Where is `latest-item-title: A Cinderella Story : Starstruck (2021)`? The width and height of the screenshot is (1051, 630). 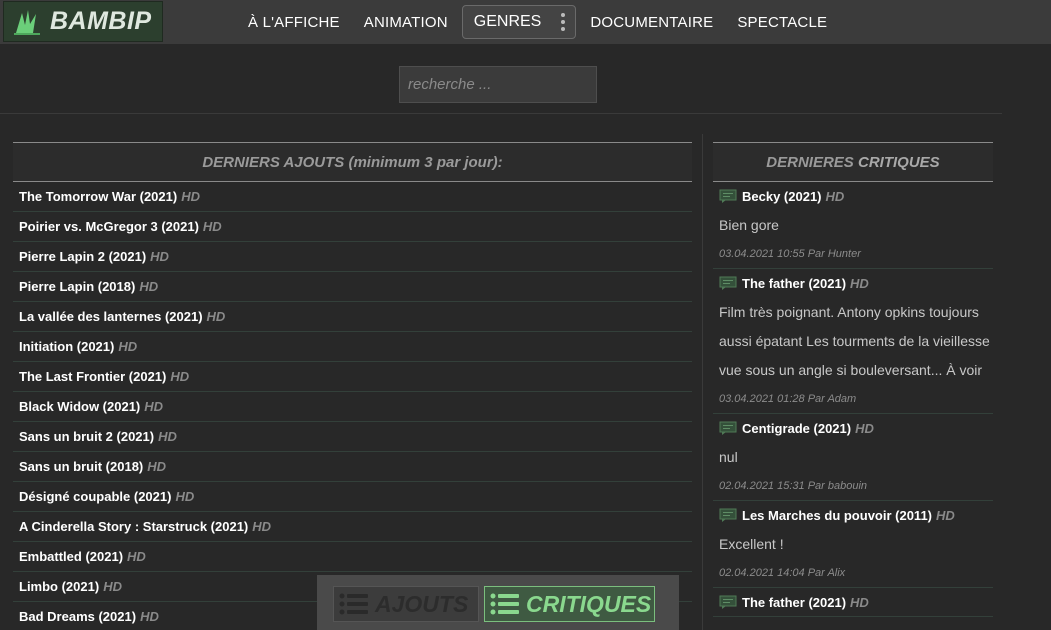 latest-item-title: A Cinderella Story : Starstruck (2021) is located at coordinates (134, 526).